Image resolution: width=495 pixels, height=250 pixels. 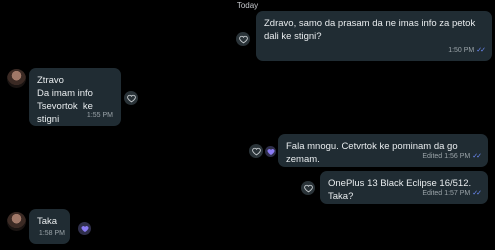 I want to click on message-time: 1:57 PM, so click(x=457, y=193).